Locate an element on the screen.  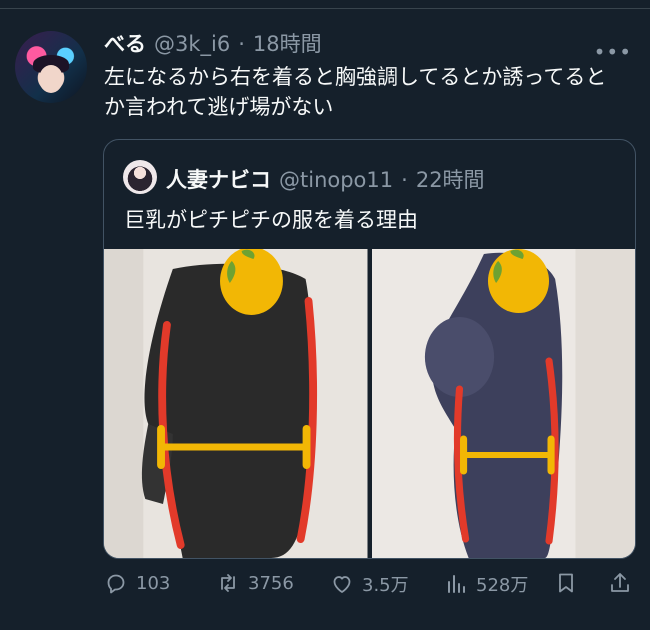
retweet-count: 3756 is located at coordinates (271, 583).